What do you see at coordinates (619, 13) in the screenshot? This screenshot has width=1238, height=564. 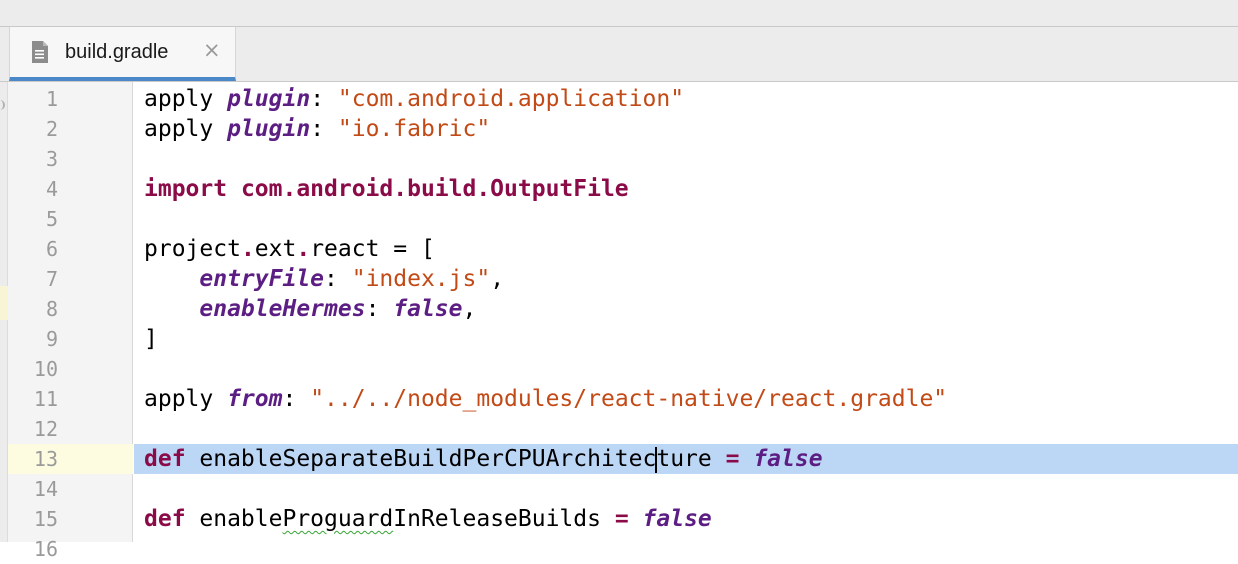 I see `window-toolbar` at bounding box center [619, 13].